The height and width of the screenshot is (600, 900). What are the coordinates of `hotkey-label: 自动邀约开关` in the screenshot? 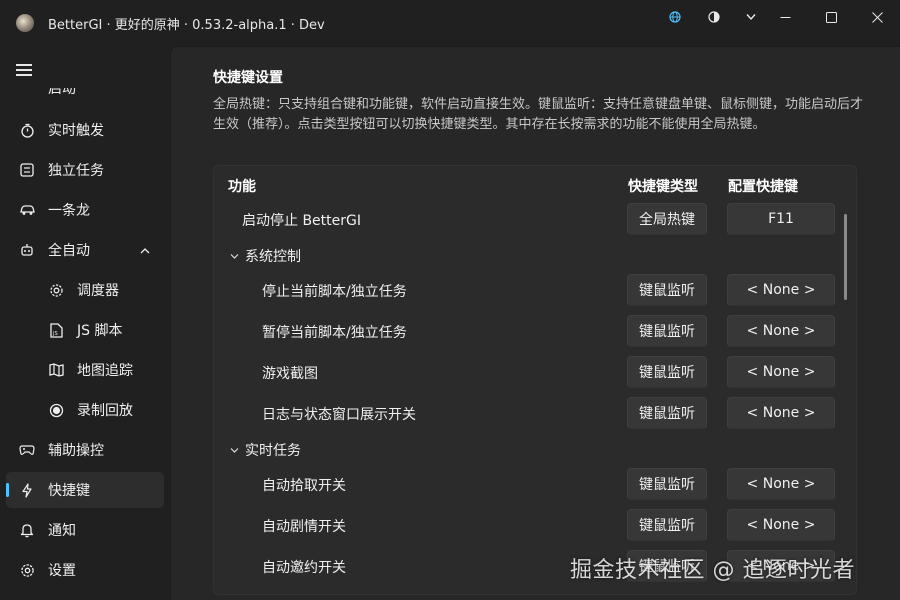 It's located at (304, 568).